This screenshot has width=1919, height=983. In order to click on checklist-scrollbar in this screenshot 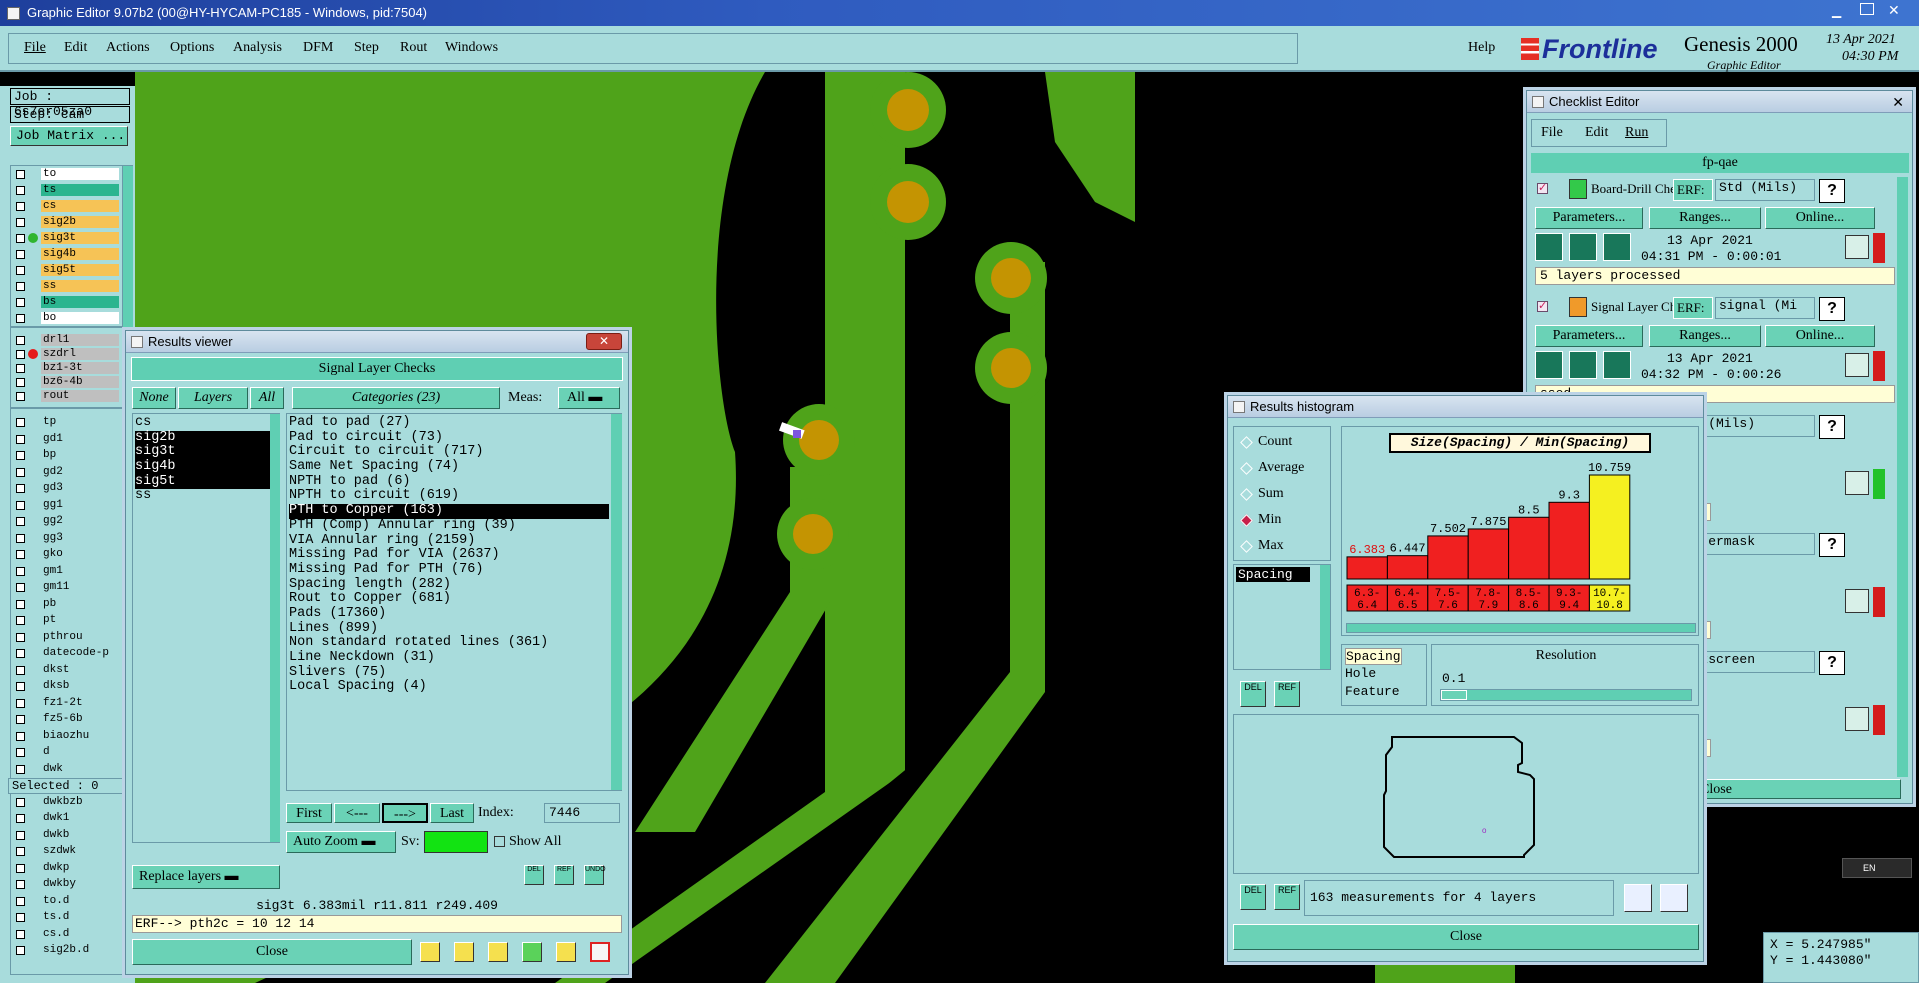, I will do `click(1902, 477)`.